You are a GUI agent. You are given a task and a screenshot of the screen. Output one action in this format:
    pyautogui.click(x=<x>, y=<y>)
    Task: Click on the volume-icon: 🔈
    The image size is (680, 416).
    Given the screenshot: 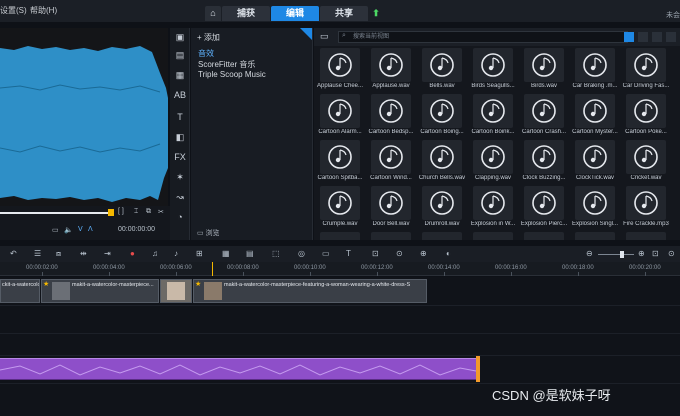 What is the action you would take?
    pyautogui.click(x=68, y=230)
    